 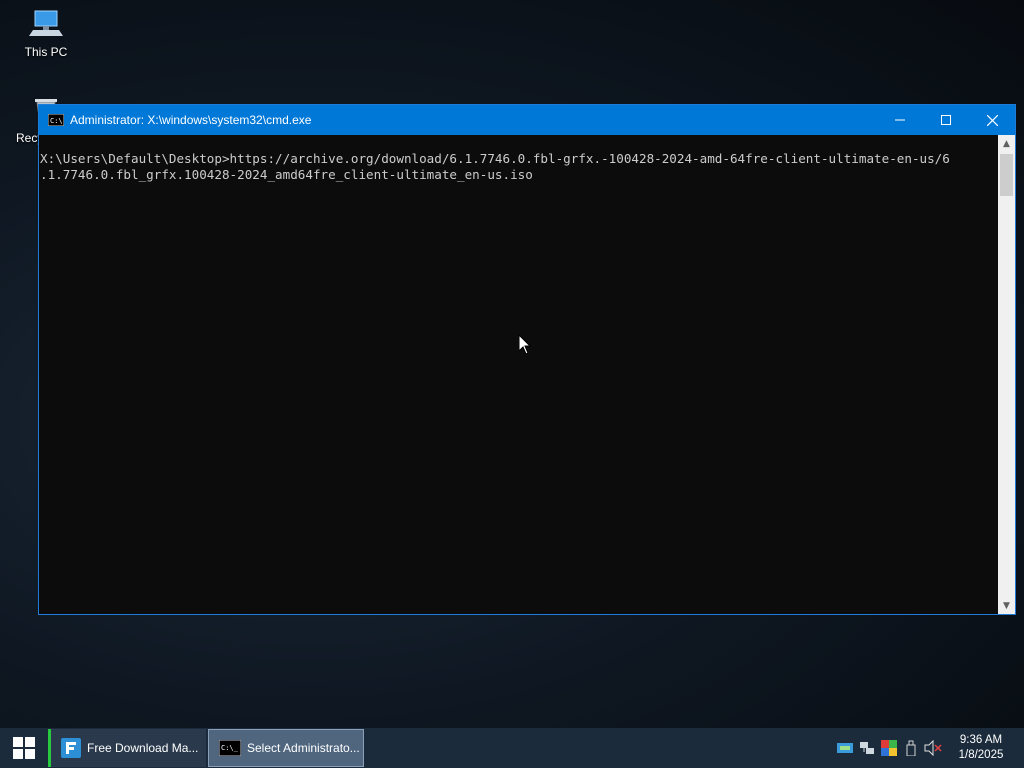 I want to click on svg-text: C:\, so click(x=56, y=121).